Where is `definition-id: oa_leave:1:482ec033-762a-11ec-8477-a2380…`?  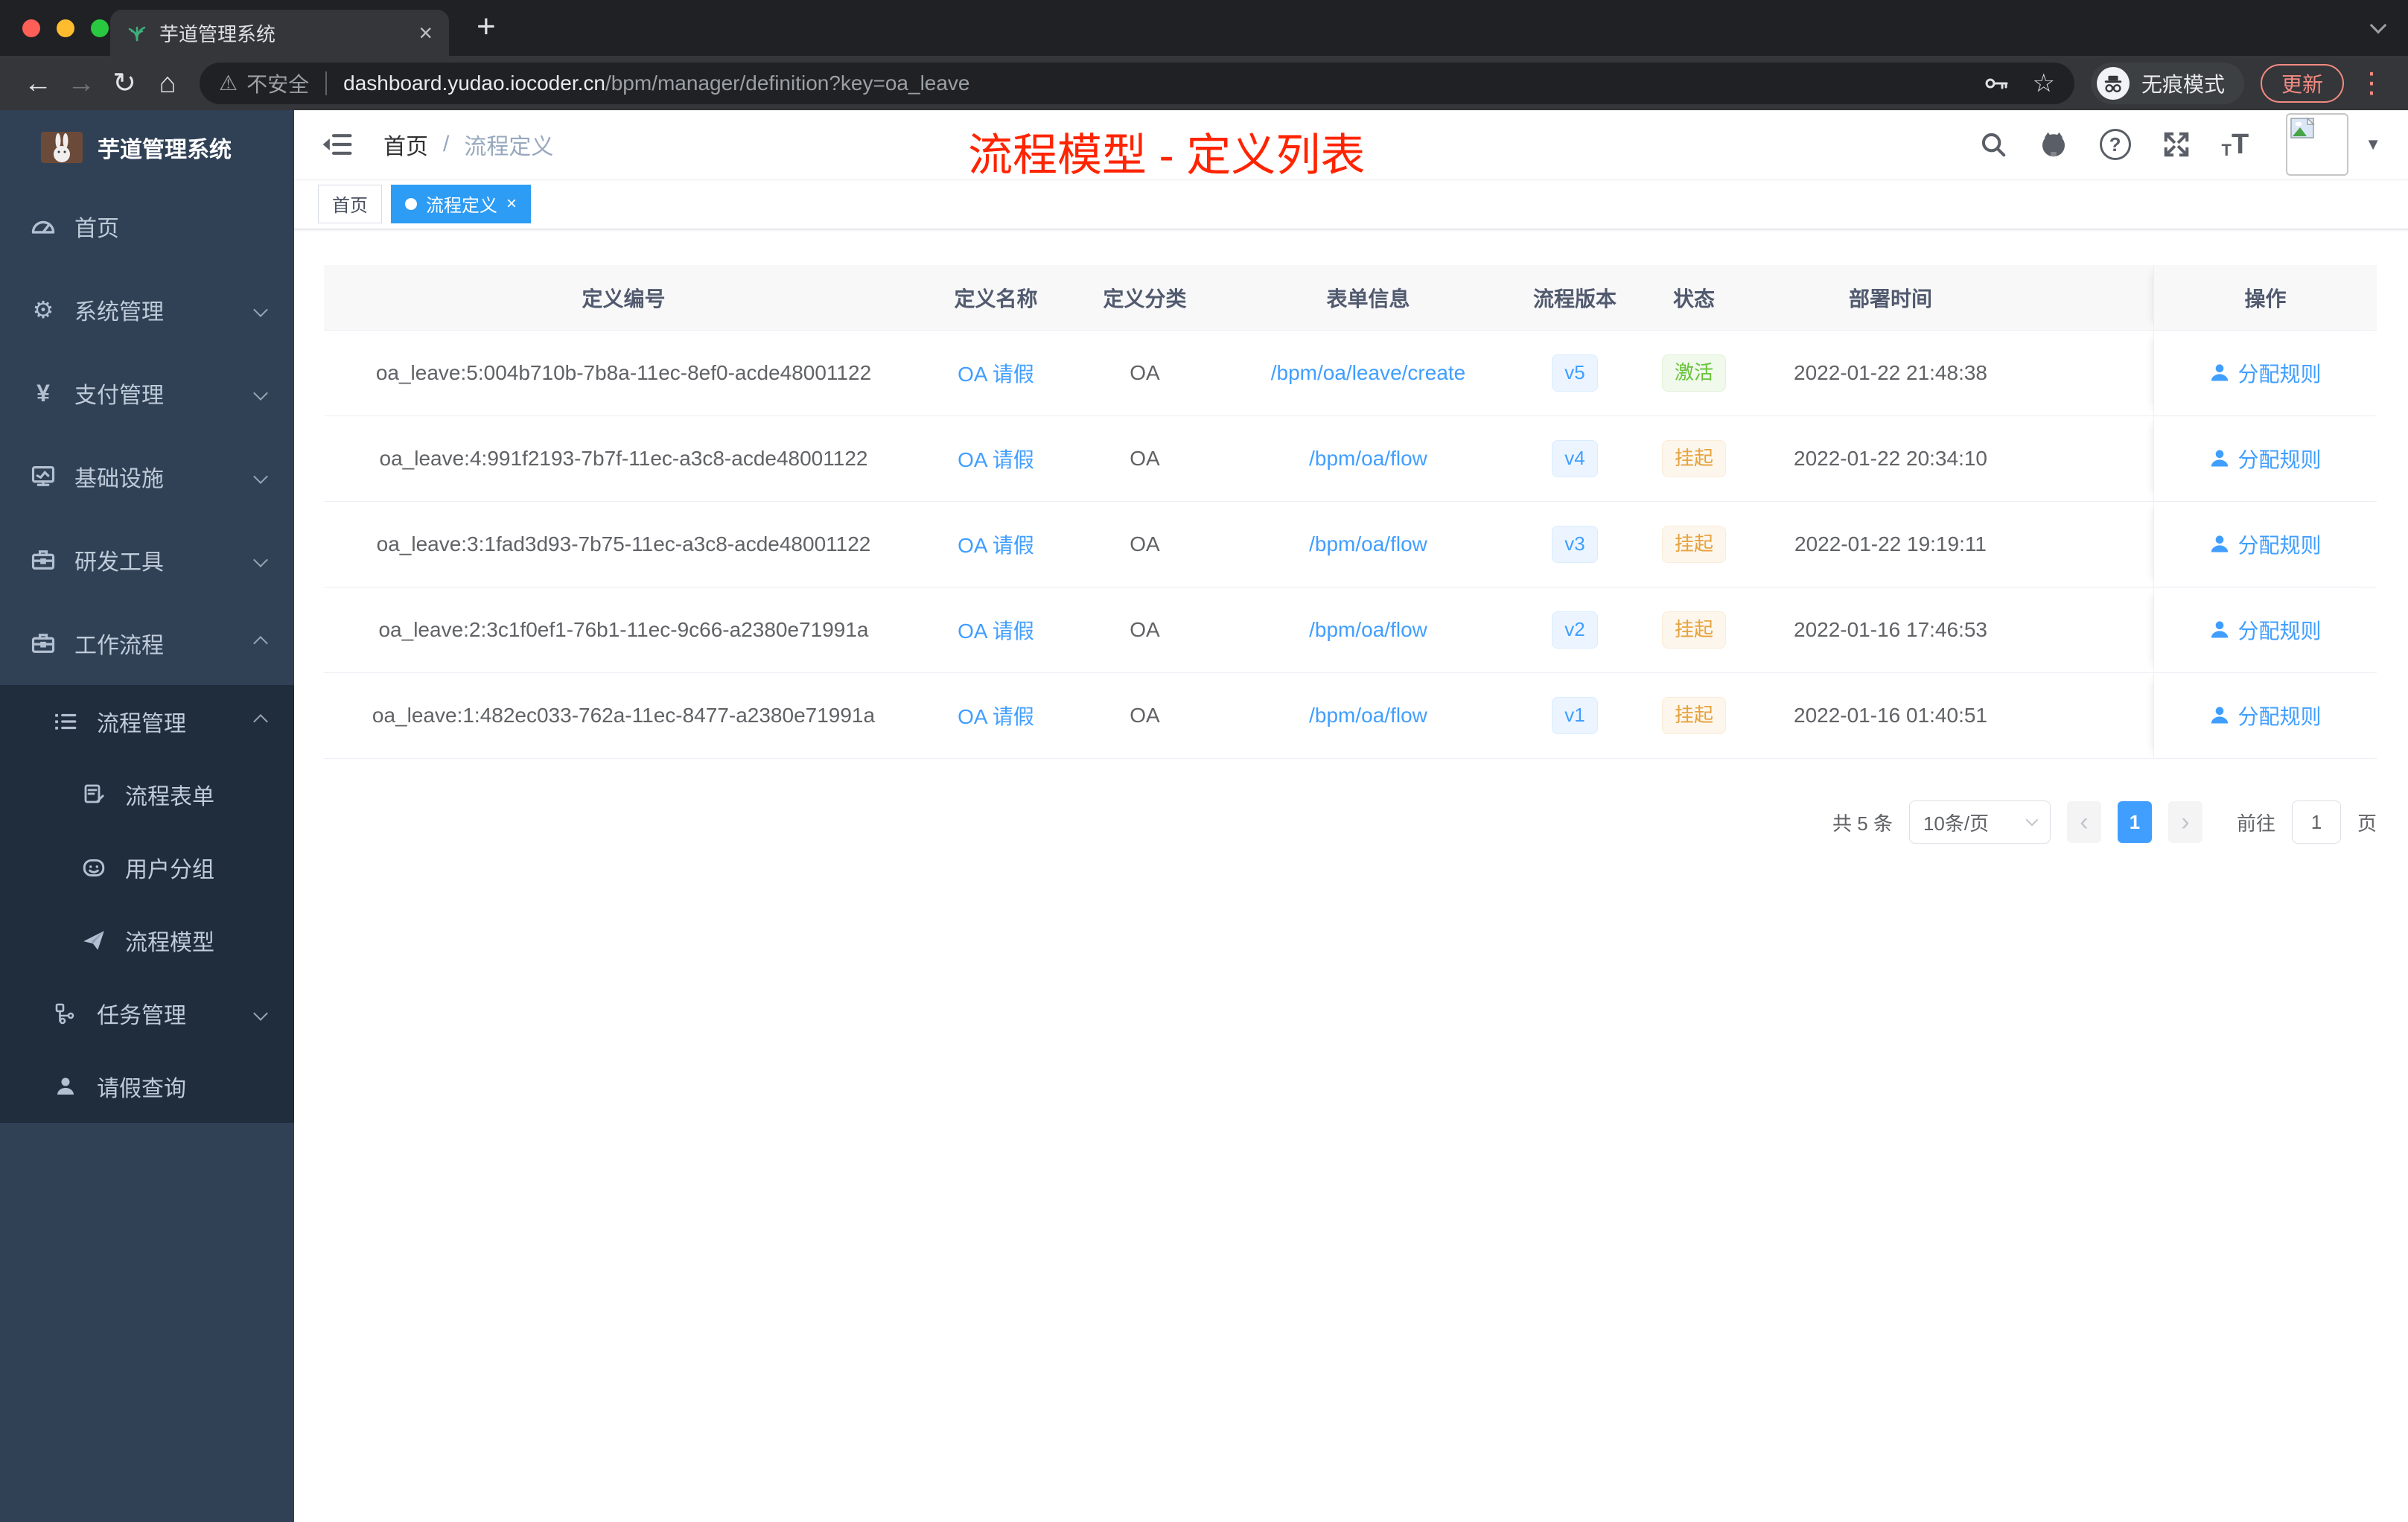
definition-id: oa_leave:1:482ec033-762a-11ec-8477-a2380… is located at coordinates (624, 715).